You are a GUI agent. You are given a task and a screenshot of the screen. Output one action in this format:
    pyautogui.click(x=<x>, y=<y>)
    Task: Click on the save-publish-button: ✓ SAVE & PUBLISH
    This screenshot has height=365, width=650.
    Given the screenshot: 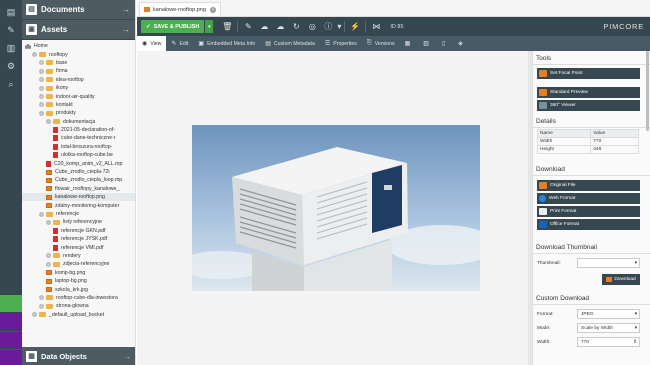 What is the action you would take?
    pyautogui.click(x=173, y=26)
    